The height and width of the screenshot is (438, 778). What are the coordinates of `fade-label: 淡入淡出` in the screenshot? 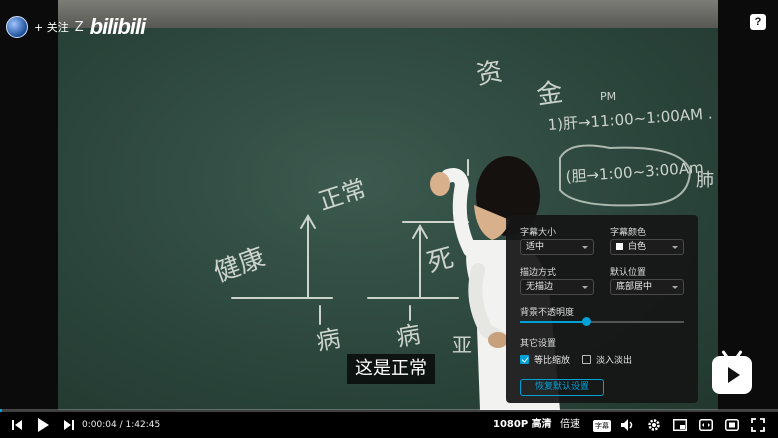 It's located at (614, 361).